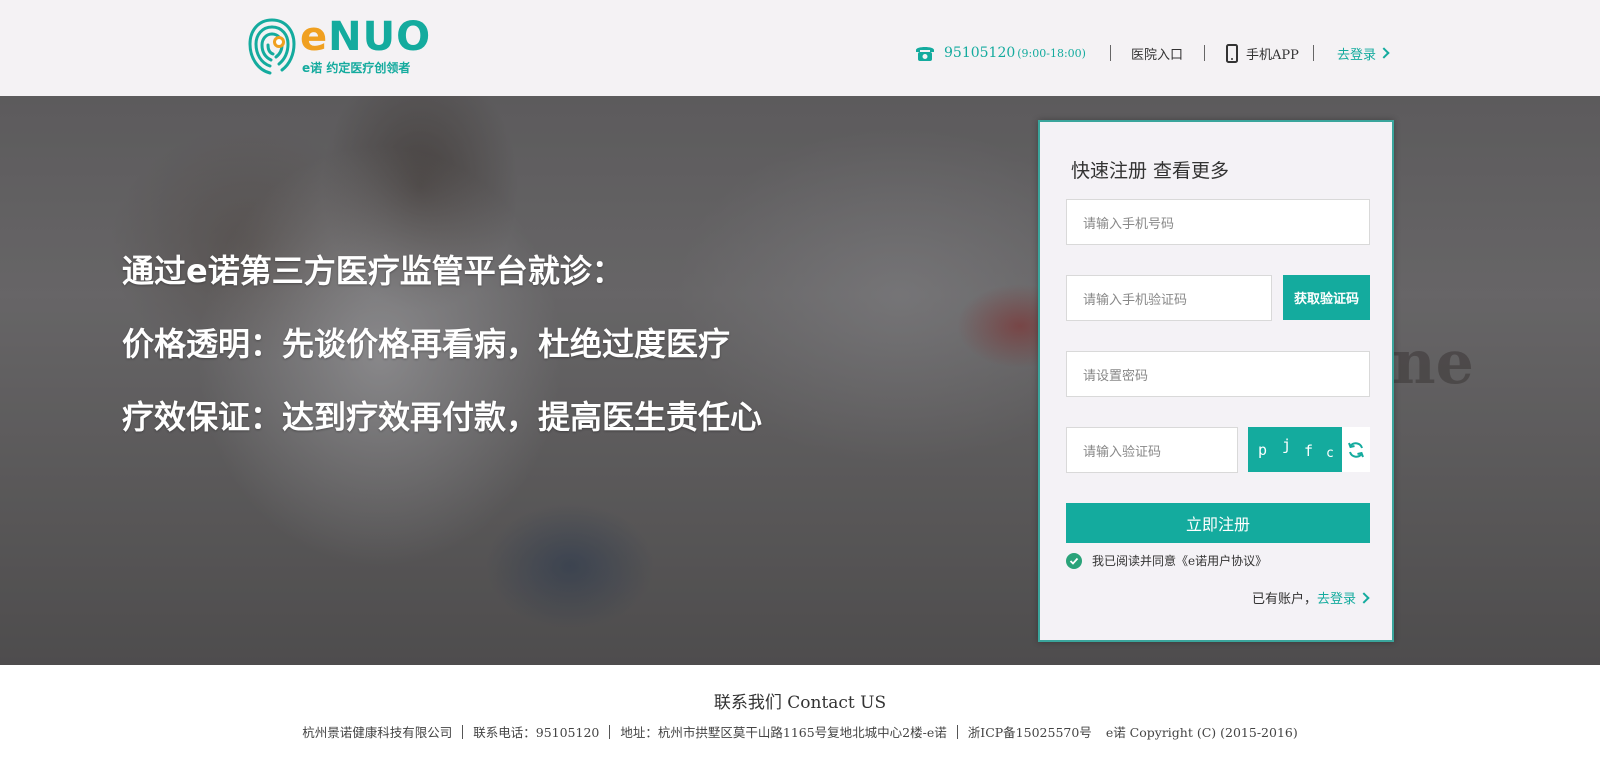 This screenshot has width=1600, height=766. I want to click on mobile-app-label: 手机APP, so click(1272, 55).